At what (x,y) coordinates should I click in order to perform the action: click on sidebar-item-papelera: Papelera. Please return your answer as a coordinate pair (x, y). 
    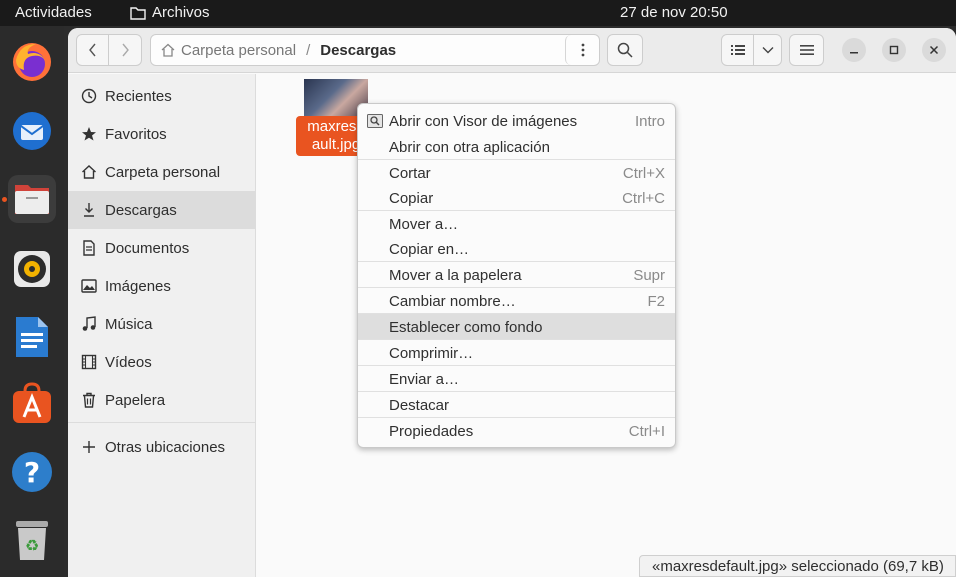
    Looking at the image, I should click on (161, 400).